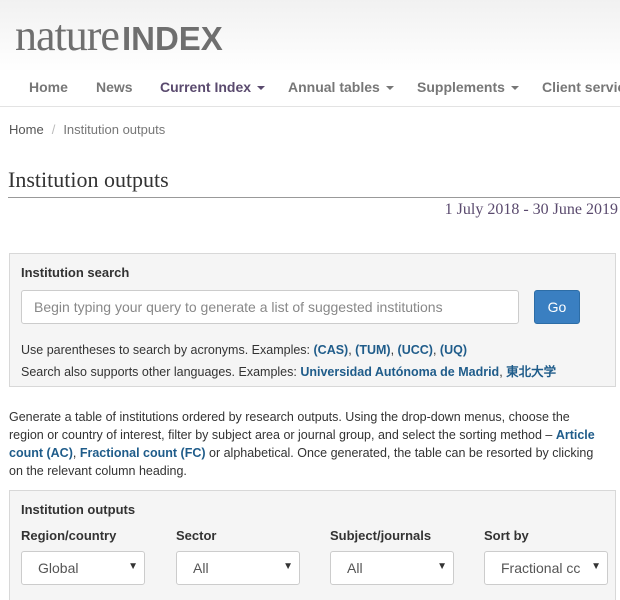  Describe the element at coordinates (114, 129) in the screenshot. I see `breadcrumb-current: Institution outputs` at that location.